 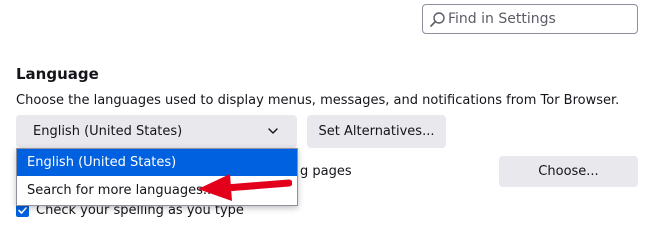 What do you see at coordinates (437, 19) in the screenshot?
I see `search-icon` at bounding box center [437, 19].